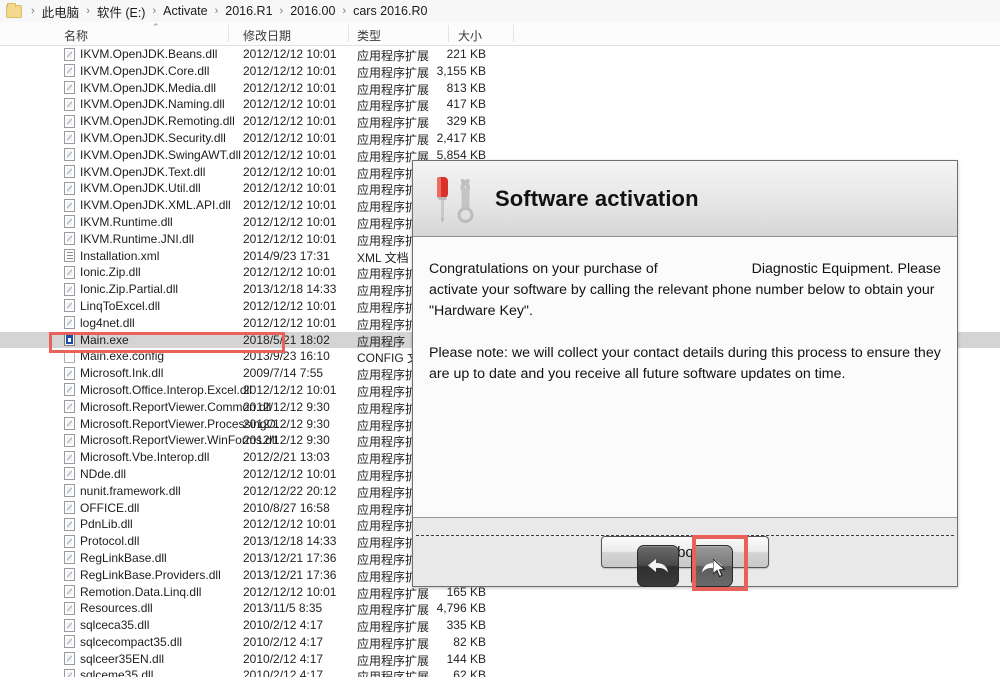  Describe the element at coordinates (76, 35) in the screenshot. I see `column-header-name: 名称` at that location.